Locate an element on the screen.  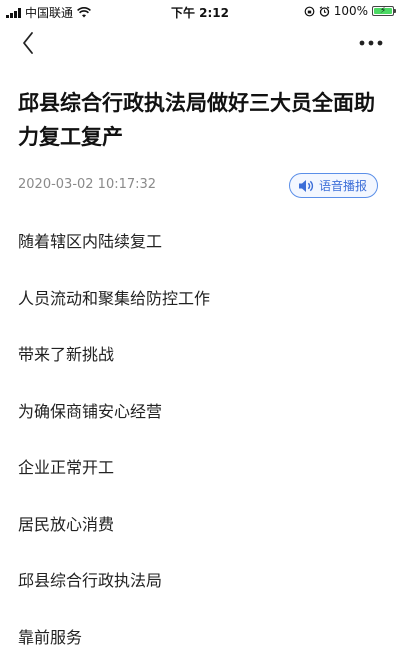
battery-icon: ⚡ is located at coordinates (384, 11).